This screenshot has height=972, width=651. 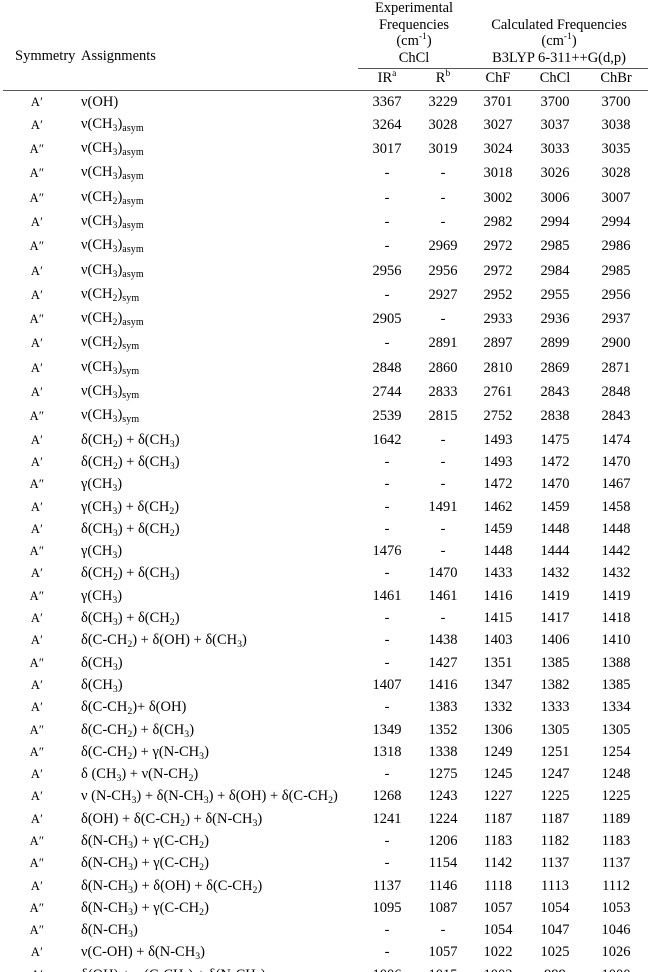 What do you see at coordinates (325, 173) in the screenshot?
I see `table-row: A″ ν(CH3)asym - - 3018 3026 3028` at bounding box center [325, 173].